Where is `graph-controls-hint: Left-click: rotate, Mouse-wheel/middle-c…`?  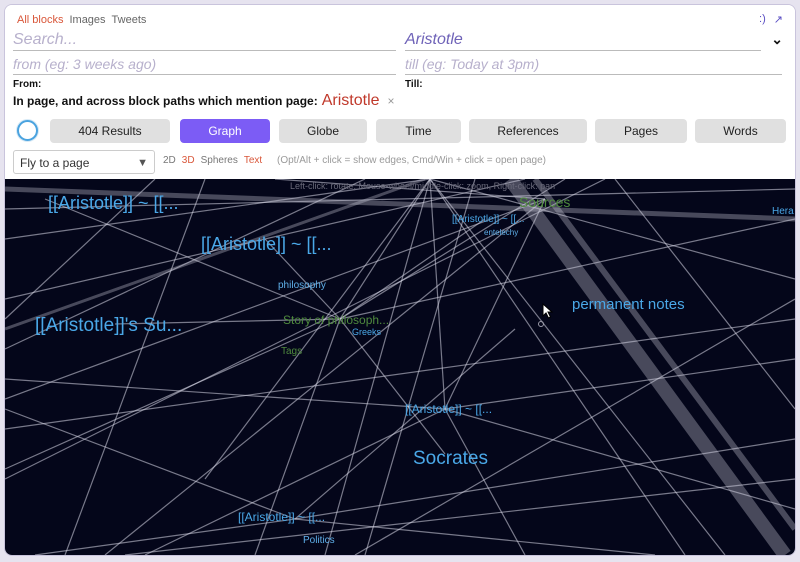 graph-controls-hint: Left-click: rotate, Mouse-wheel/middle-c… is located at coordinates (423, 186).